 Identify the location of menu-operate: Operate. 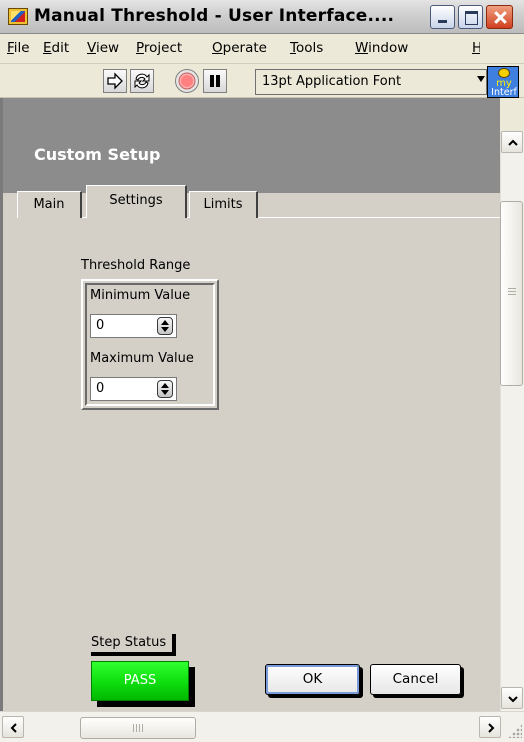
(239, 48).